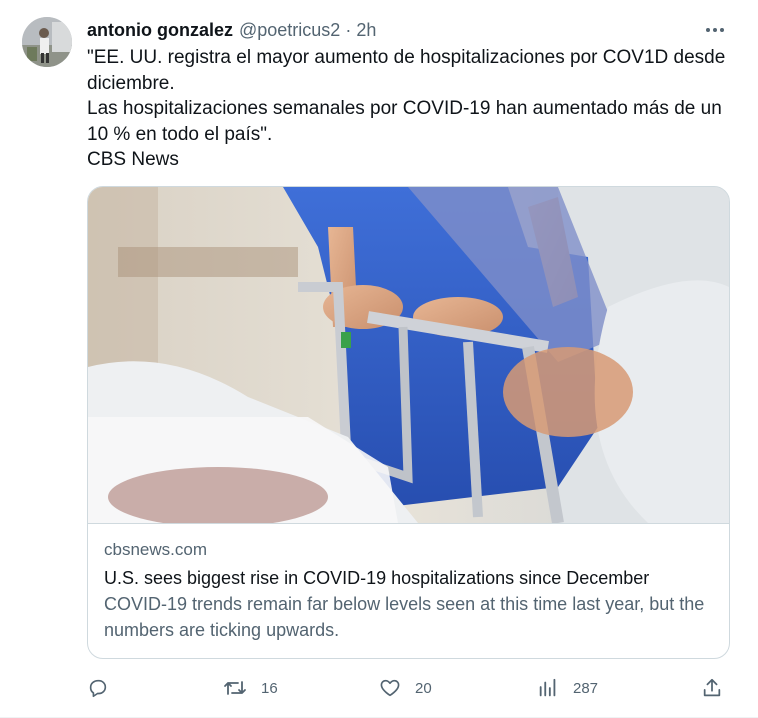  I want to click on reply-icon, so click(98, 688).